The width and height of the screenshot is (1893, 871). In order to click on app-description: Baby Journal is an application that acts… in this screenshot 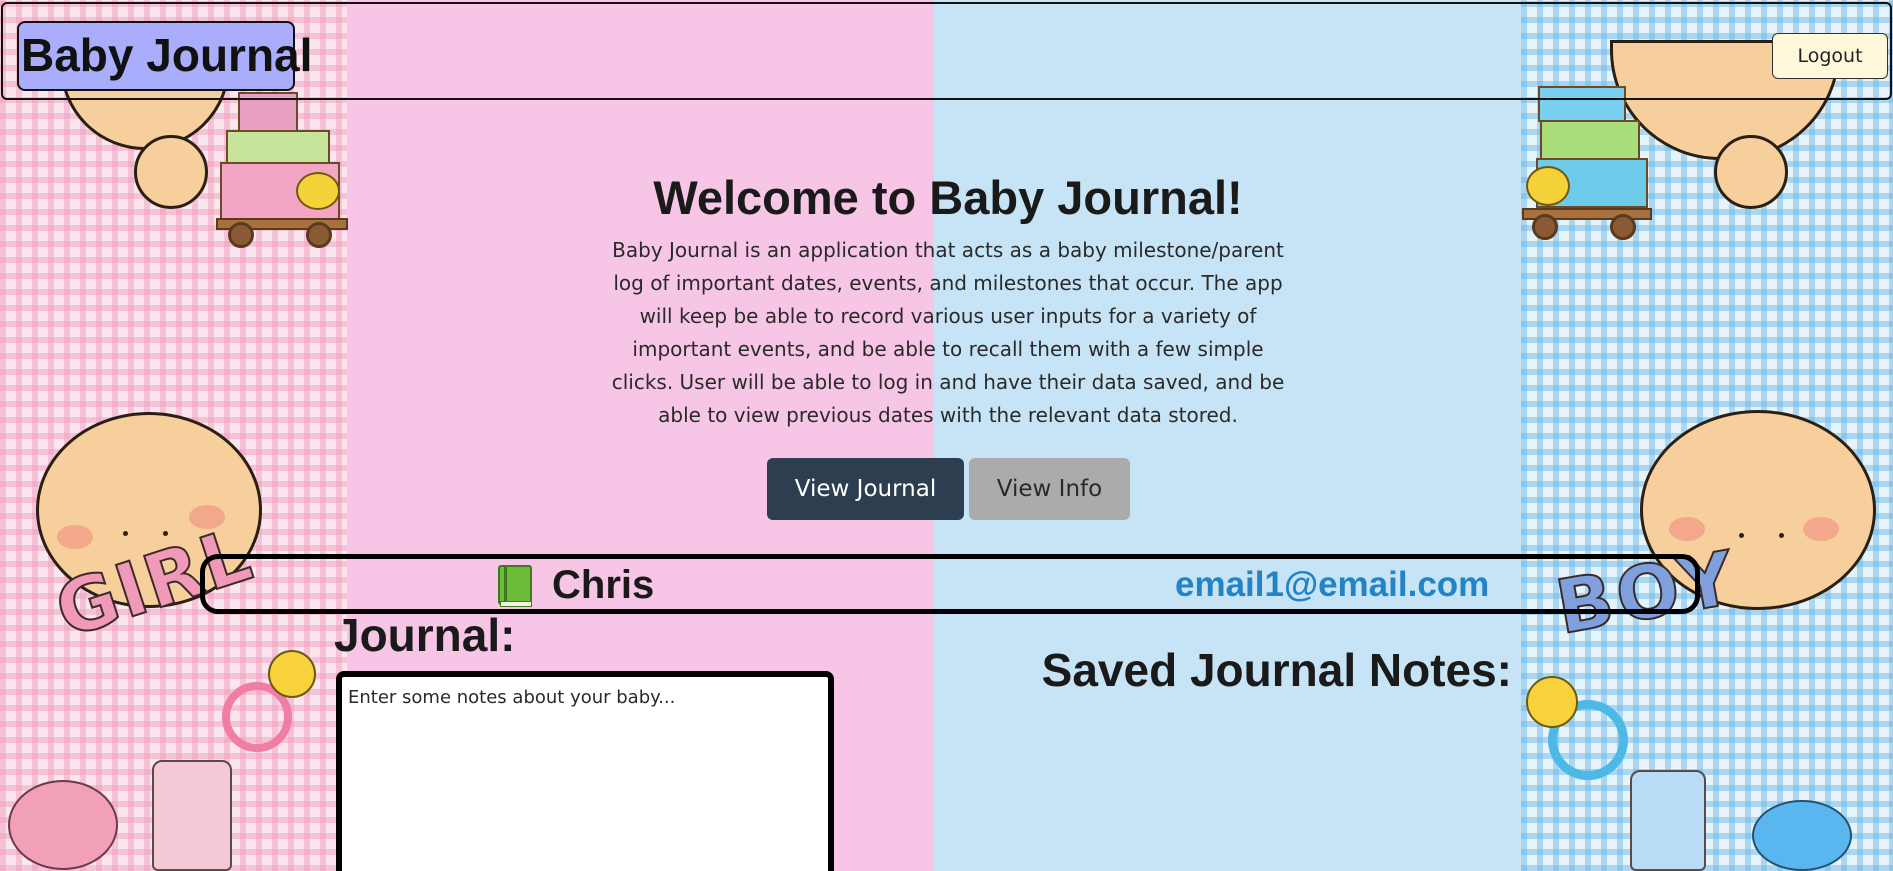, I will do `click(948, 332)`.